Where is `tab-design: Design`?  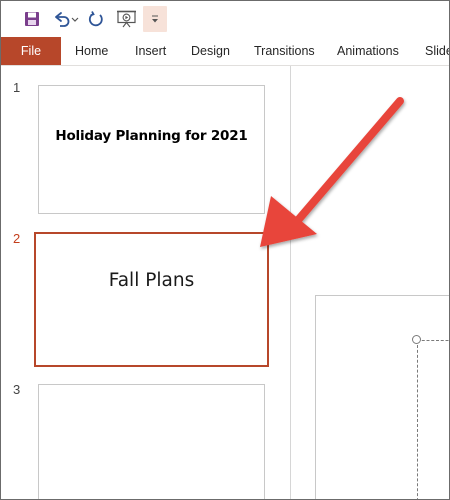
tab-design: Design is located at coordinates (210, 51).